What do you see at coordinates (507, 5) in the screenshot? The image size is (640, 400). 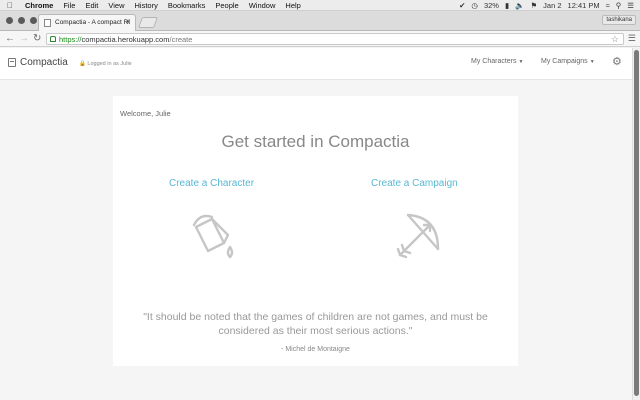 I see `battery-icon: ▮` at bounding box center [507, 5].